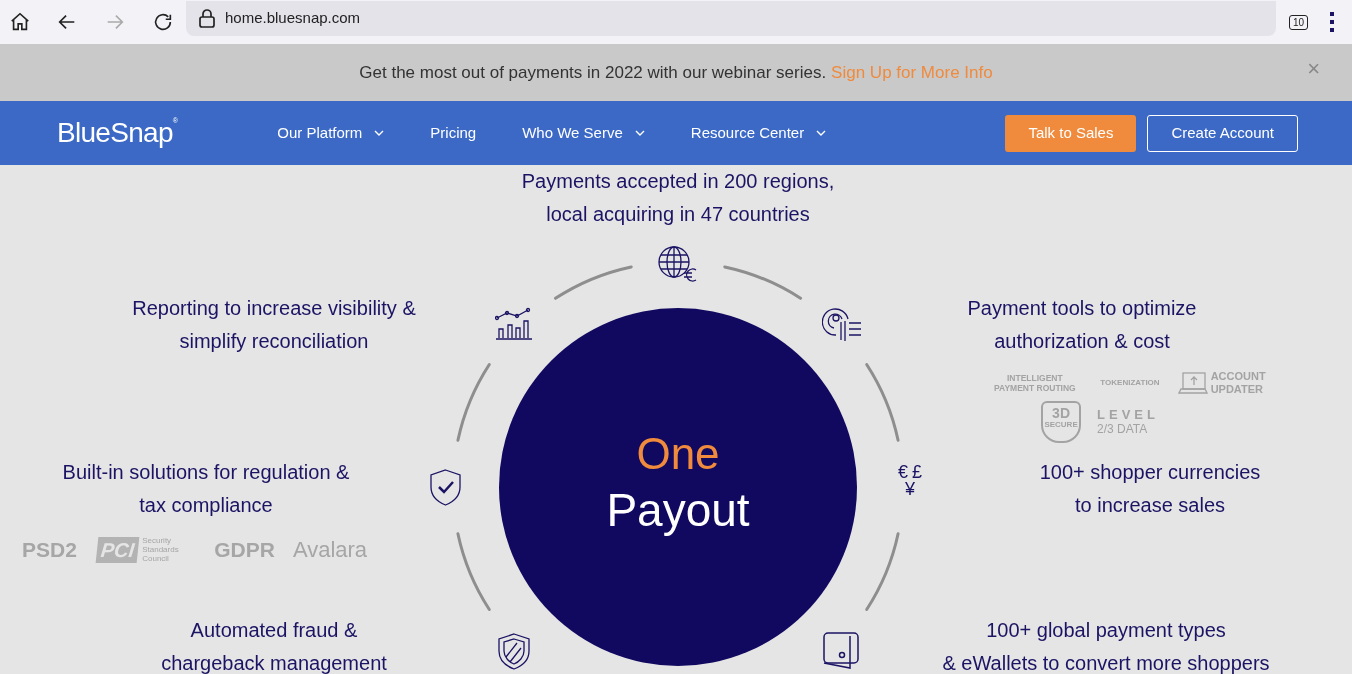  What do you see at coordinates (1222, 133) in the screenshot?
I see `create-account-button: Create Account` at bounding box center [1222, 133].